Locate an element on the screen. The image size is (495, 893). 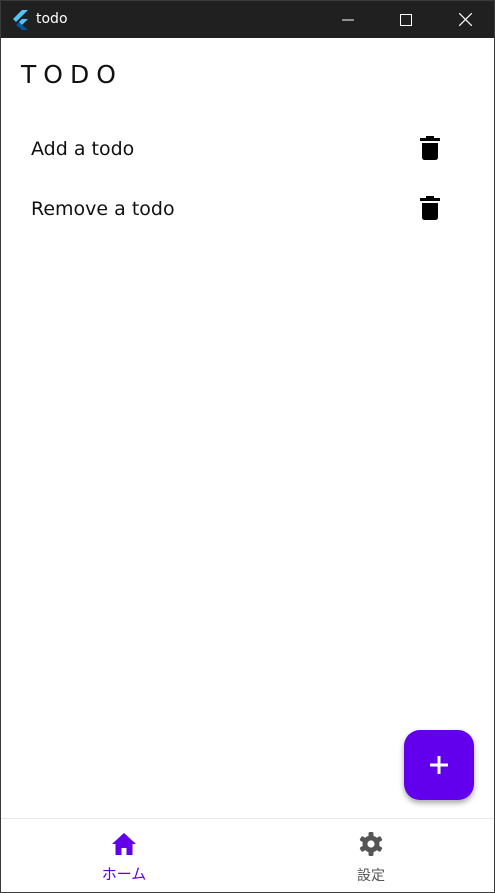
add-todo-button is located at coordinates (439, 765).